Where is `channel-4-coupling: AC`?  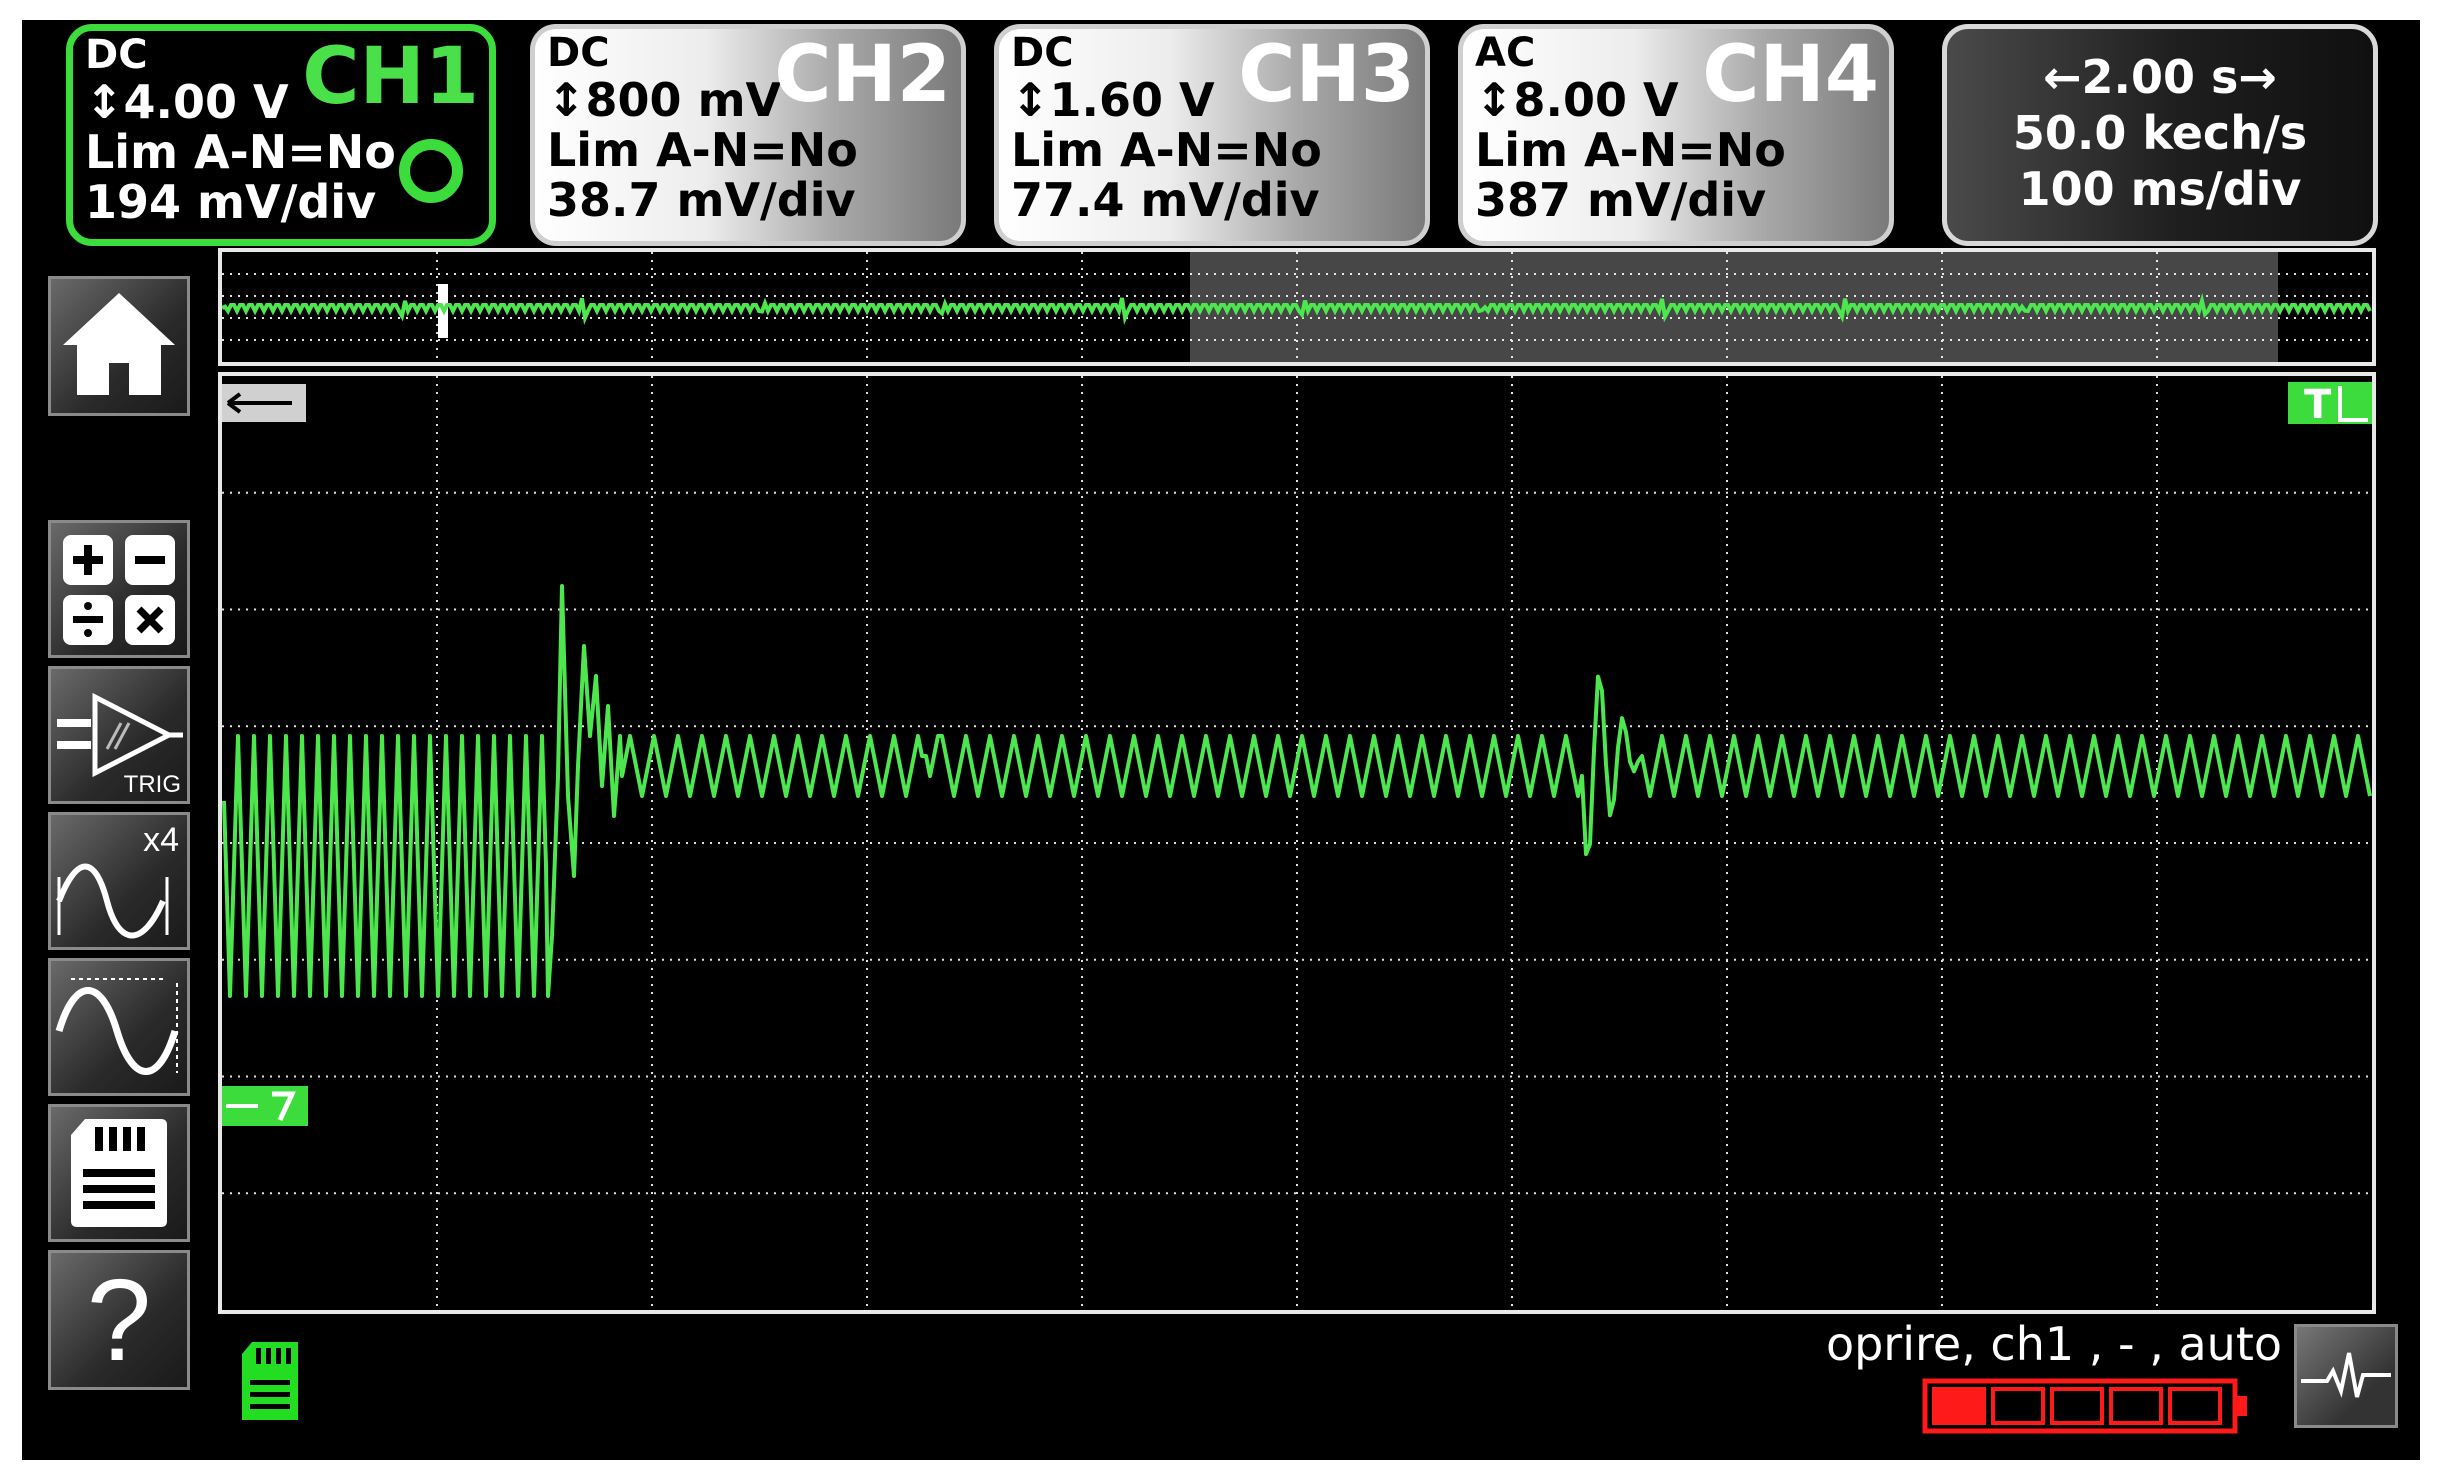 channel-4-coupling: AC is located at coordinates (1505, 53).